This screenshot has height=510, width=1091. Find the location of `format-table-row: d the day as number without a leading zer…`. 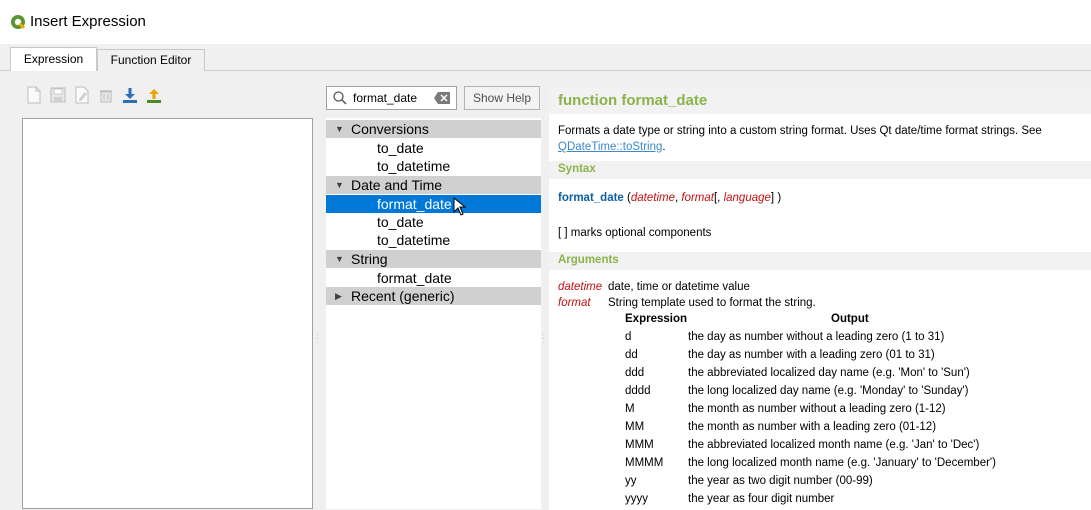

format-table-row: d the day as number without a leading zer… is located at coordinates (785, 337).